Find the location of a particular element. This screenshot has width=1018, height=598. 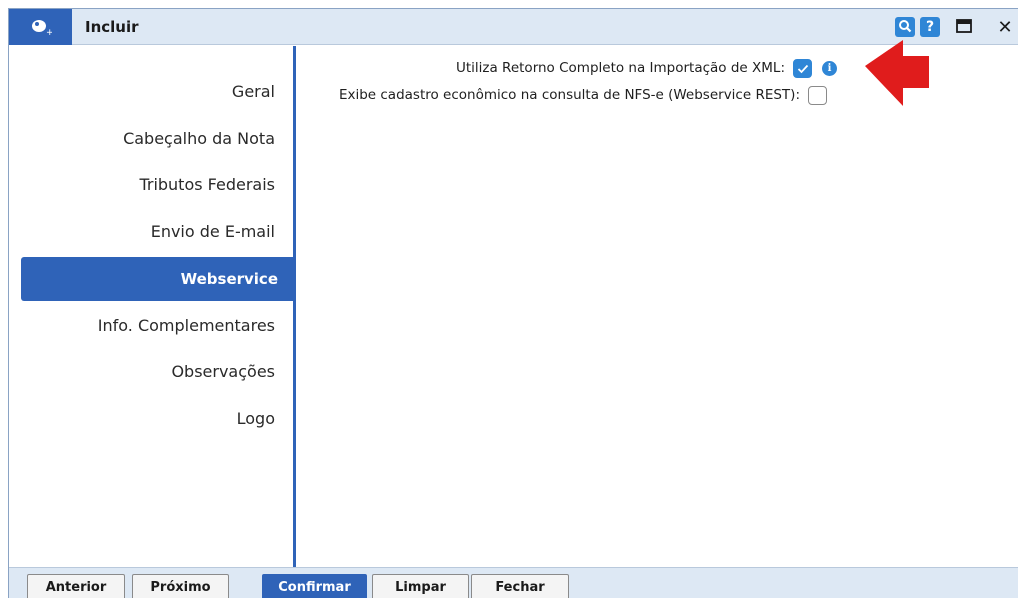

bottom-toolbar: Anterior Próximo Confirmar Limpar Fechar is located at coordinates (513, 582).